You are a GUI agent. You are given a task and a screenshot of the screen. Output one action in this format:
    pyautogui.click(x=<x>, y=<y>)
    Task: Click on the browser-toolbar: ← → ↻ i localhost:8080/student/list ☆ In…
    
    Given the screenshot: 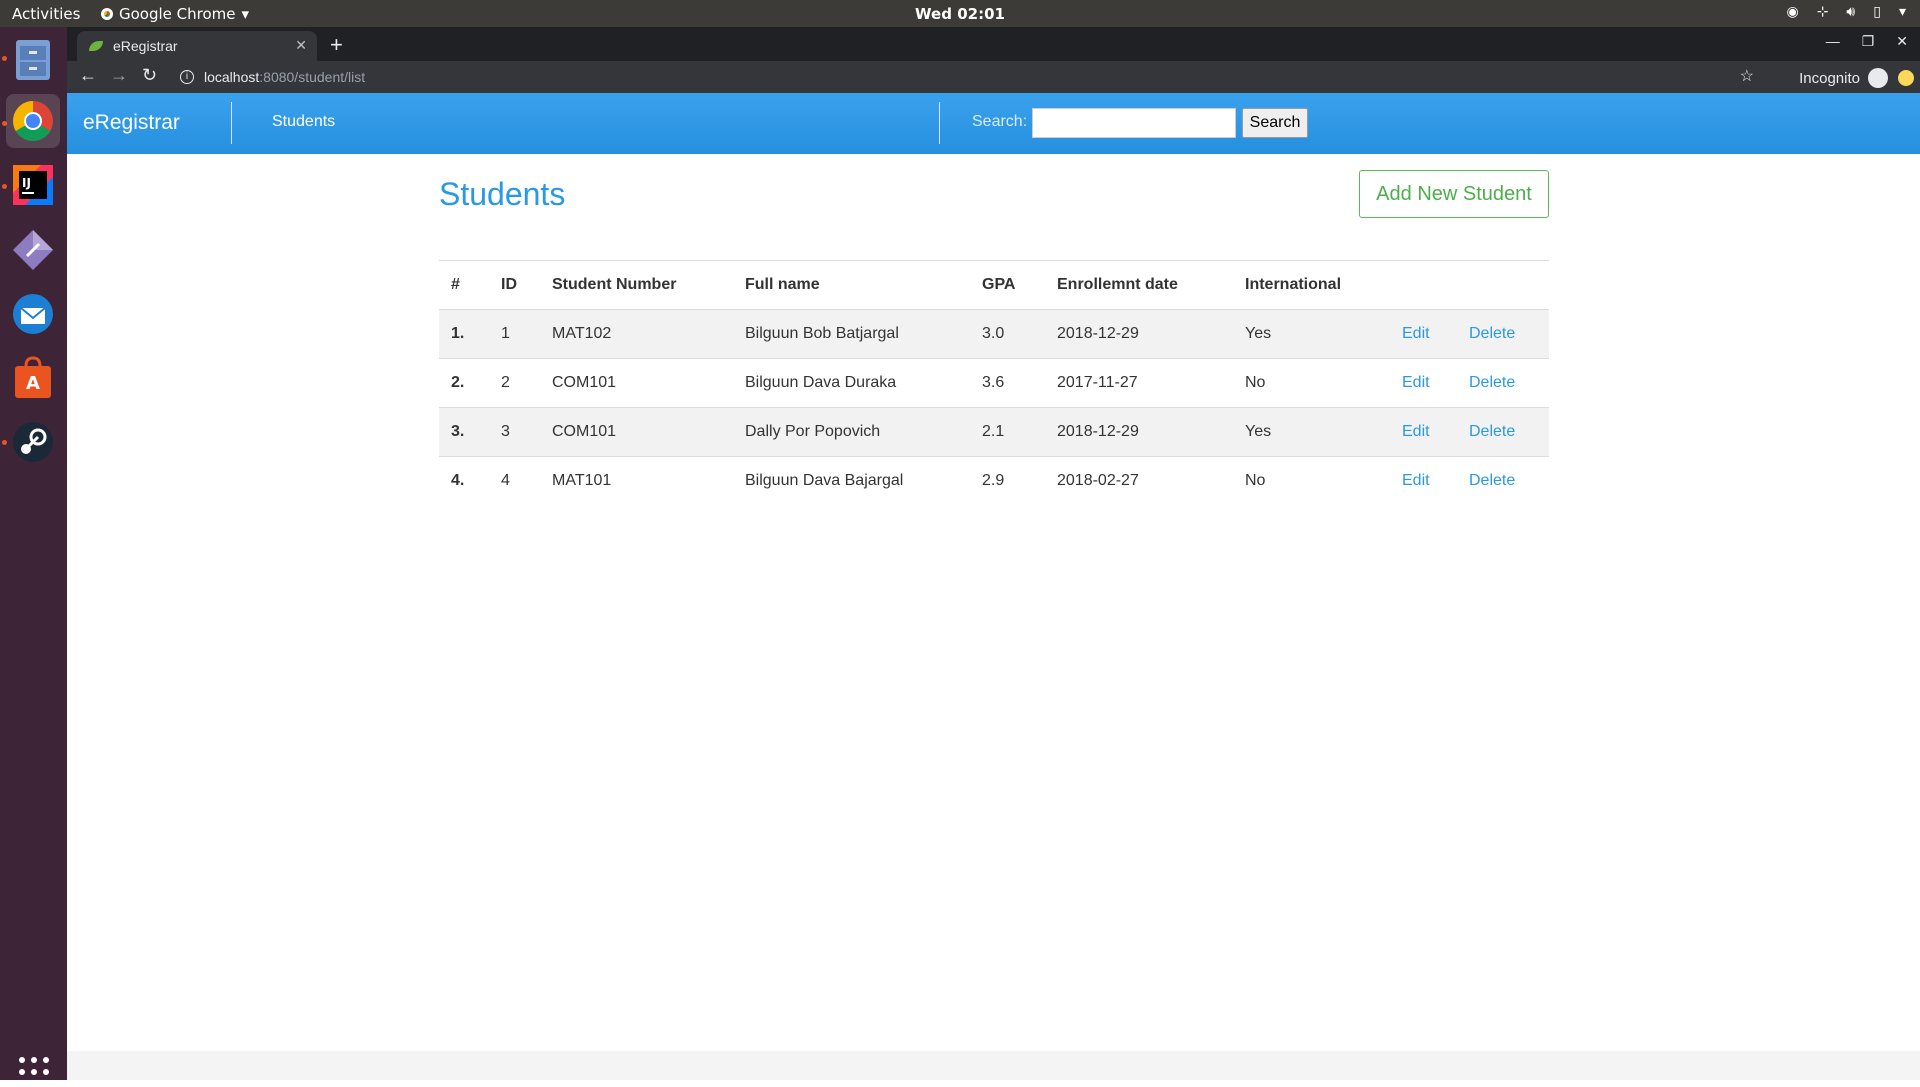 What is the action you would take?
    pyautogui.click(x=993, y=77)
    